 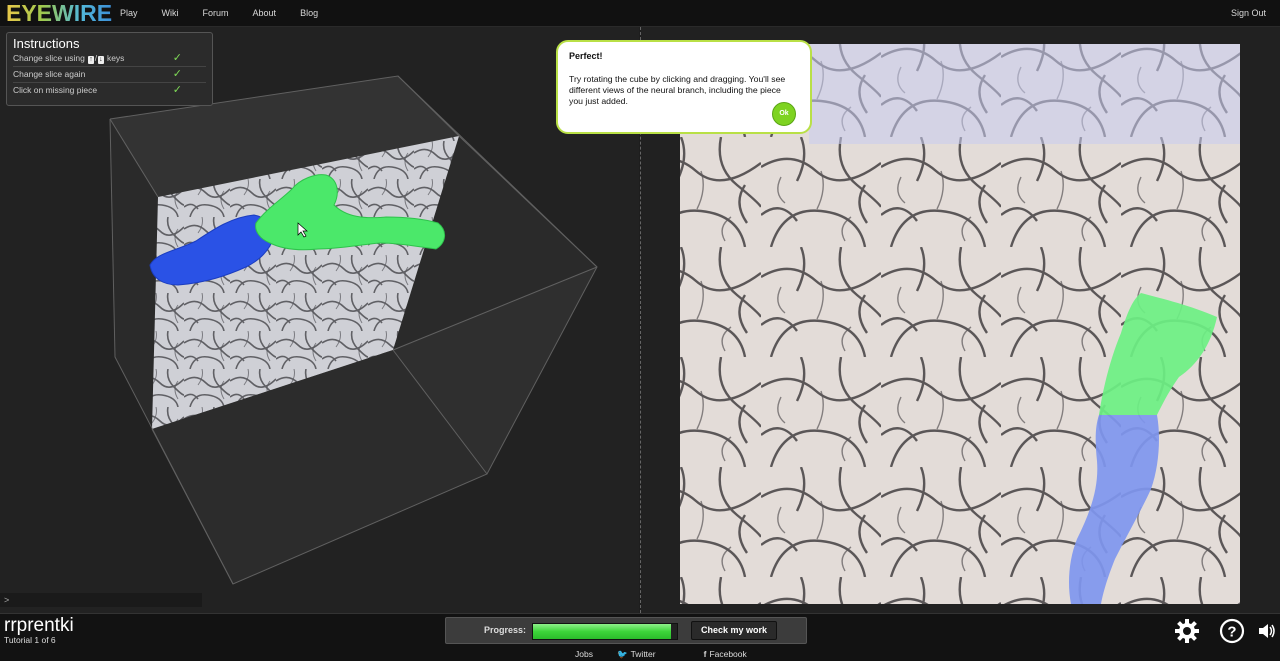 What do you see at coordinates (584, 654) in the screenshot?
I see `footer-jobs-link: Jobs` at bounding box center [584, 654].